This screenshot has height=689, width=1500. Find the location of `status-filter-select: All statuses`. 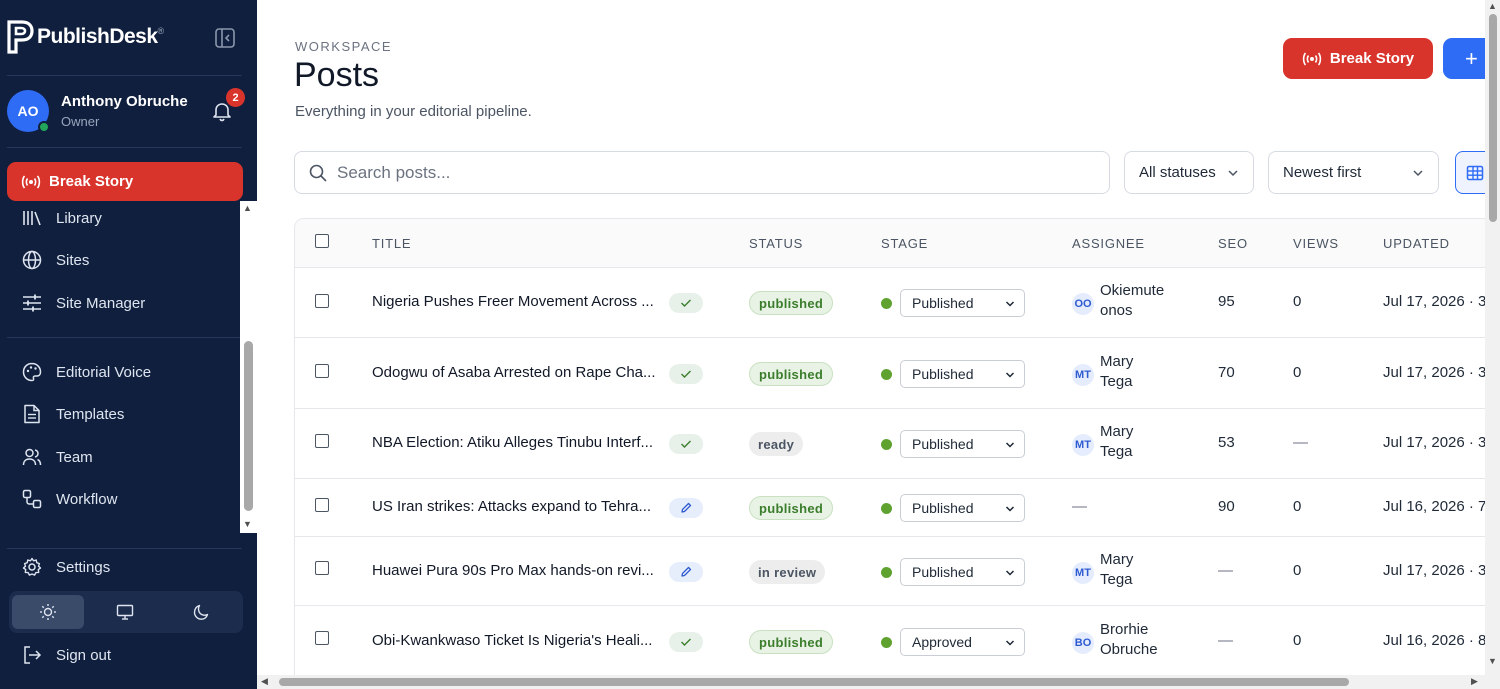

status-filter-select: All statuses is located at coordinates (1189, 172).